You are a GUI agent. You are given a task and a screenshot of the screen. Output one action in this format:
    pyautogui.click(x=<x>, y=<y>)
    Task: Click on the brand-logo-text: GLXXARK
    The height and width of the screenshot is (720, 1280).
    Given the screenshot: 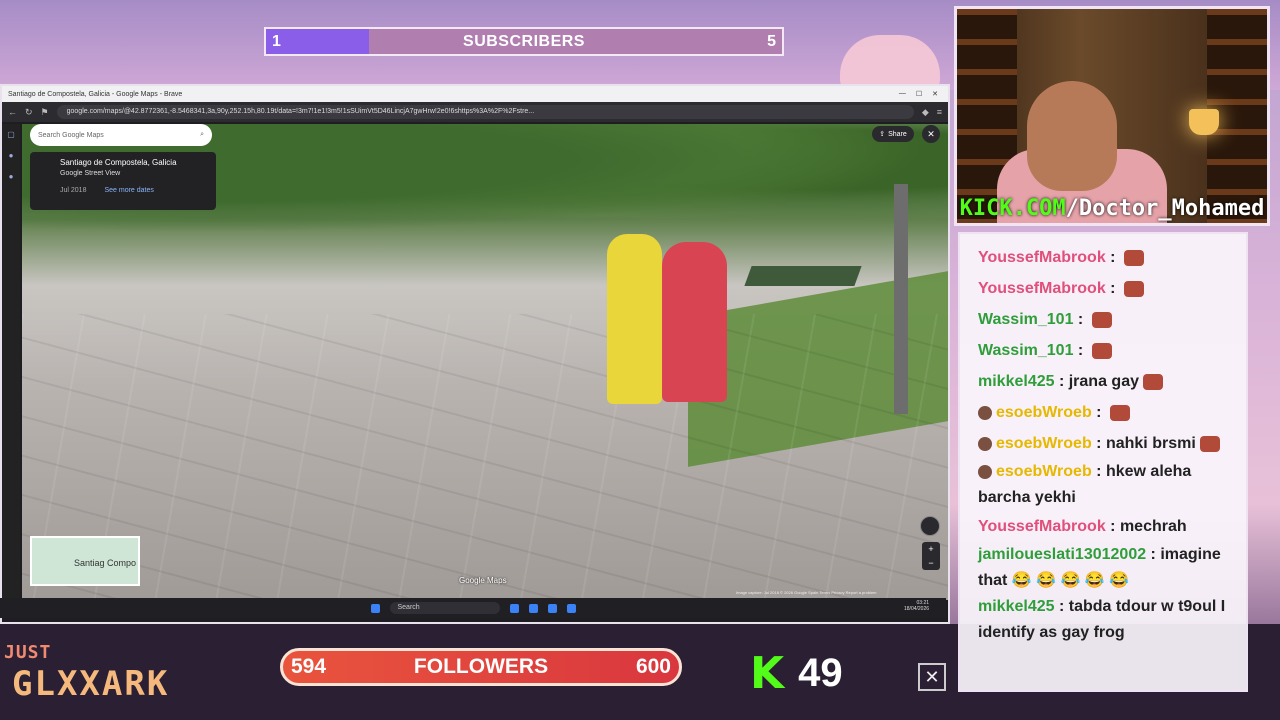 What is the action you would take?
    pyautogui.click(x=91, y=684)
    